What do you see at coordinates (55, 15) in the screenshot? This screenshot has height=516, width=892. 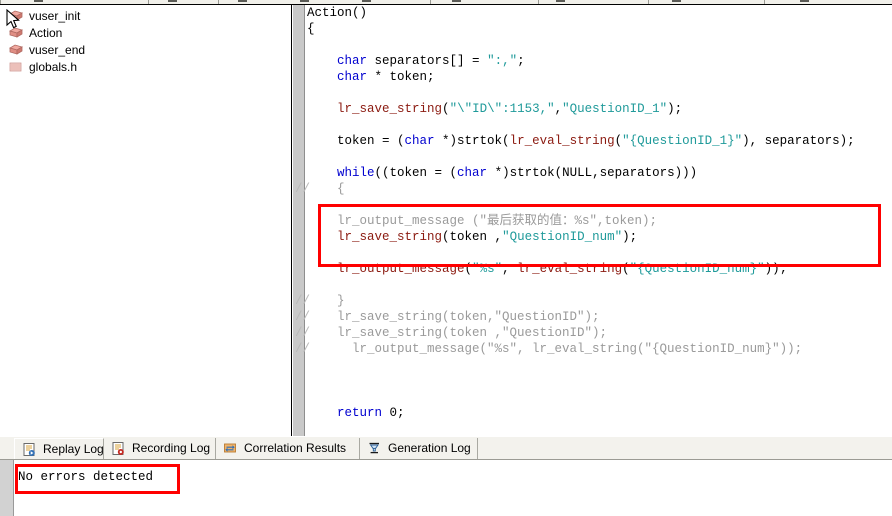 I see `tree-item-label: vuser_init` at bounding box center [55, 15].